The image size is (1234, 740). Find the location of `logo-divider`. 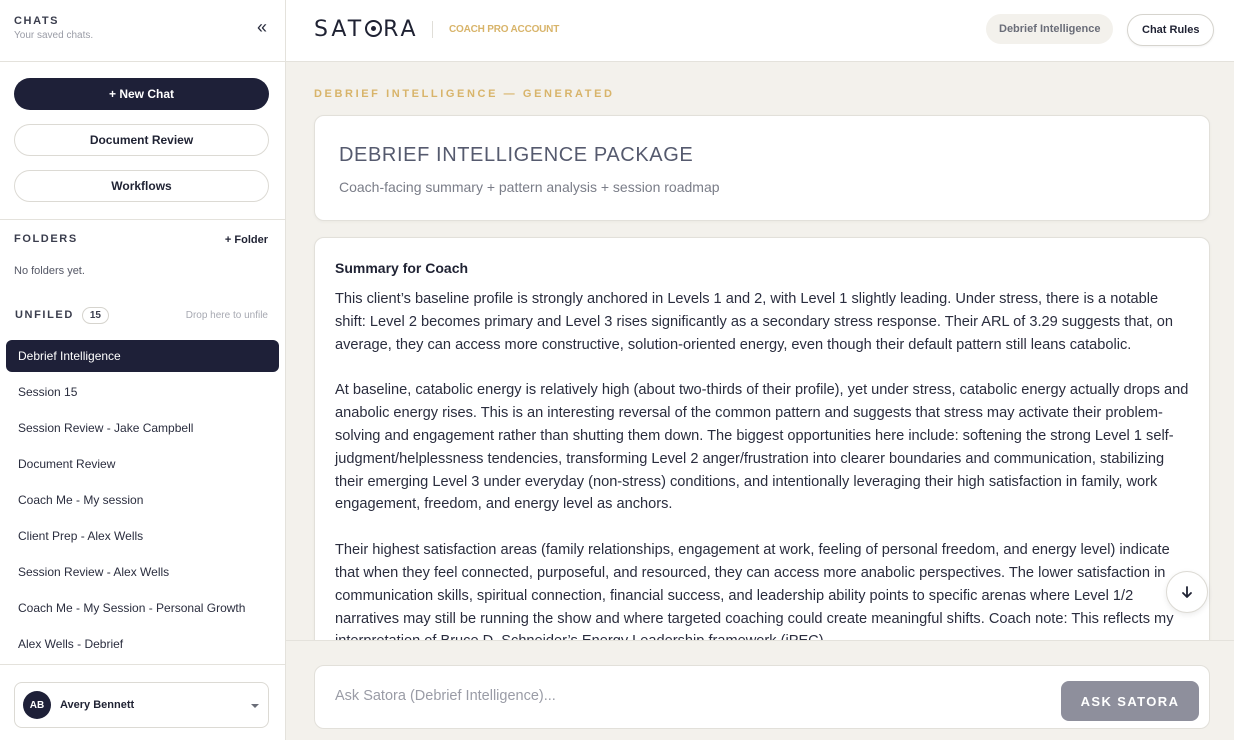

logo-divider is located at coordinates (432, 29).